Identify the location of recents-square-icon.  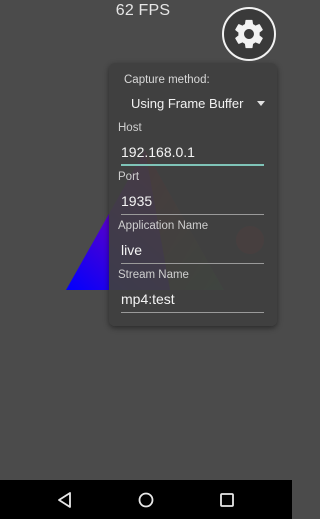
(227, 500).